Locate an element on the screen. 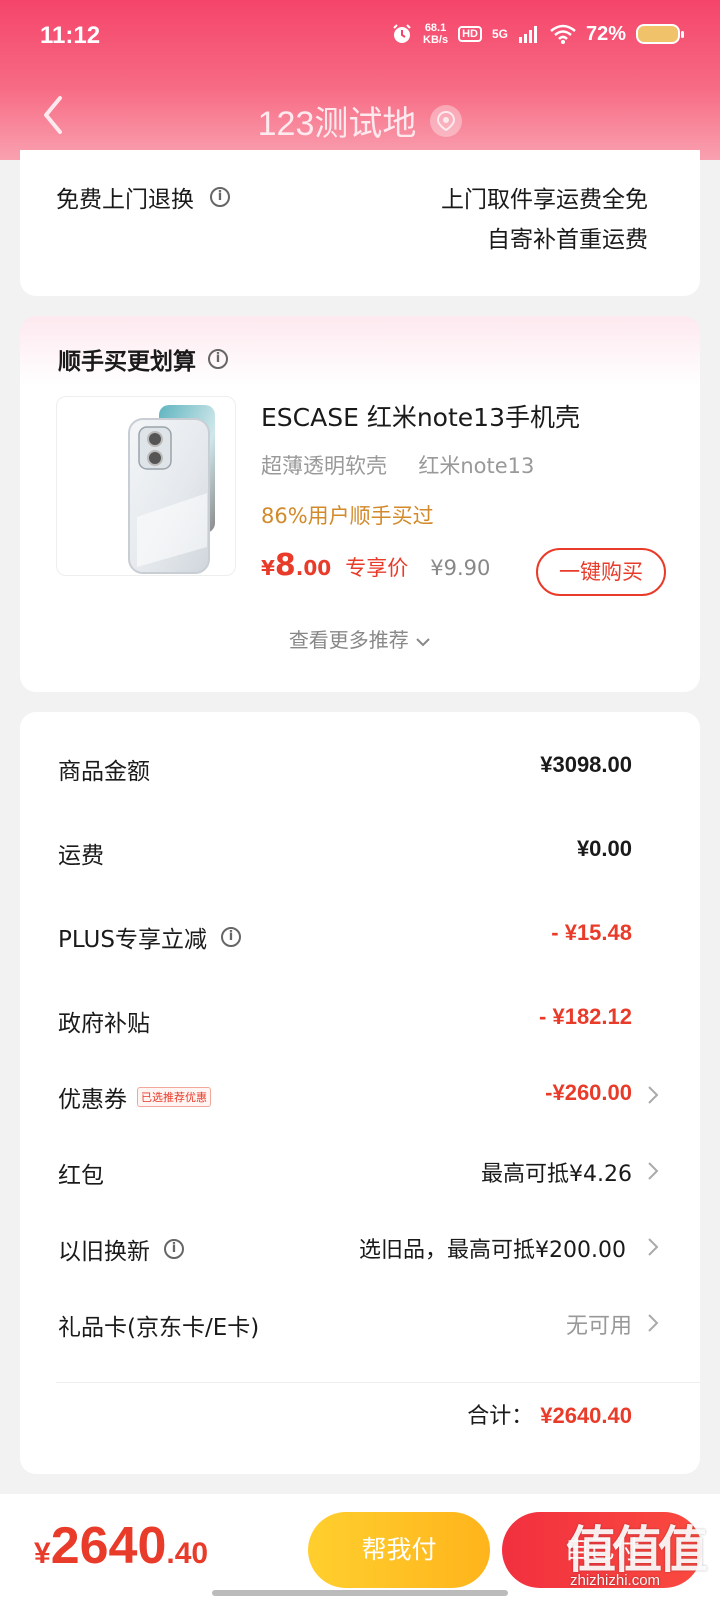 This screenshot has height=1600, width=720. recommendation-title-row: 顺手买更划算 i is located at coordinates (143, 359).